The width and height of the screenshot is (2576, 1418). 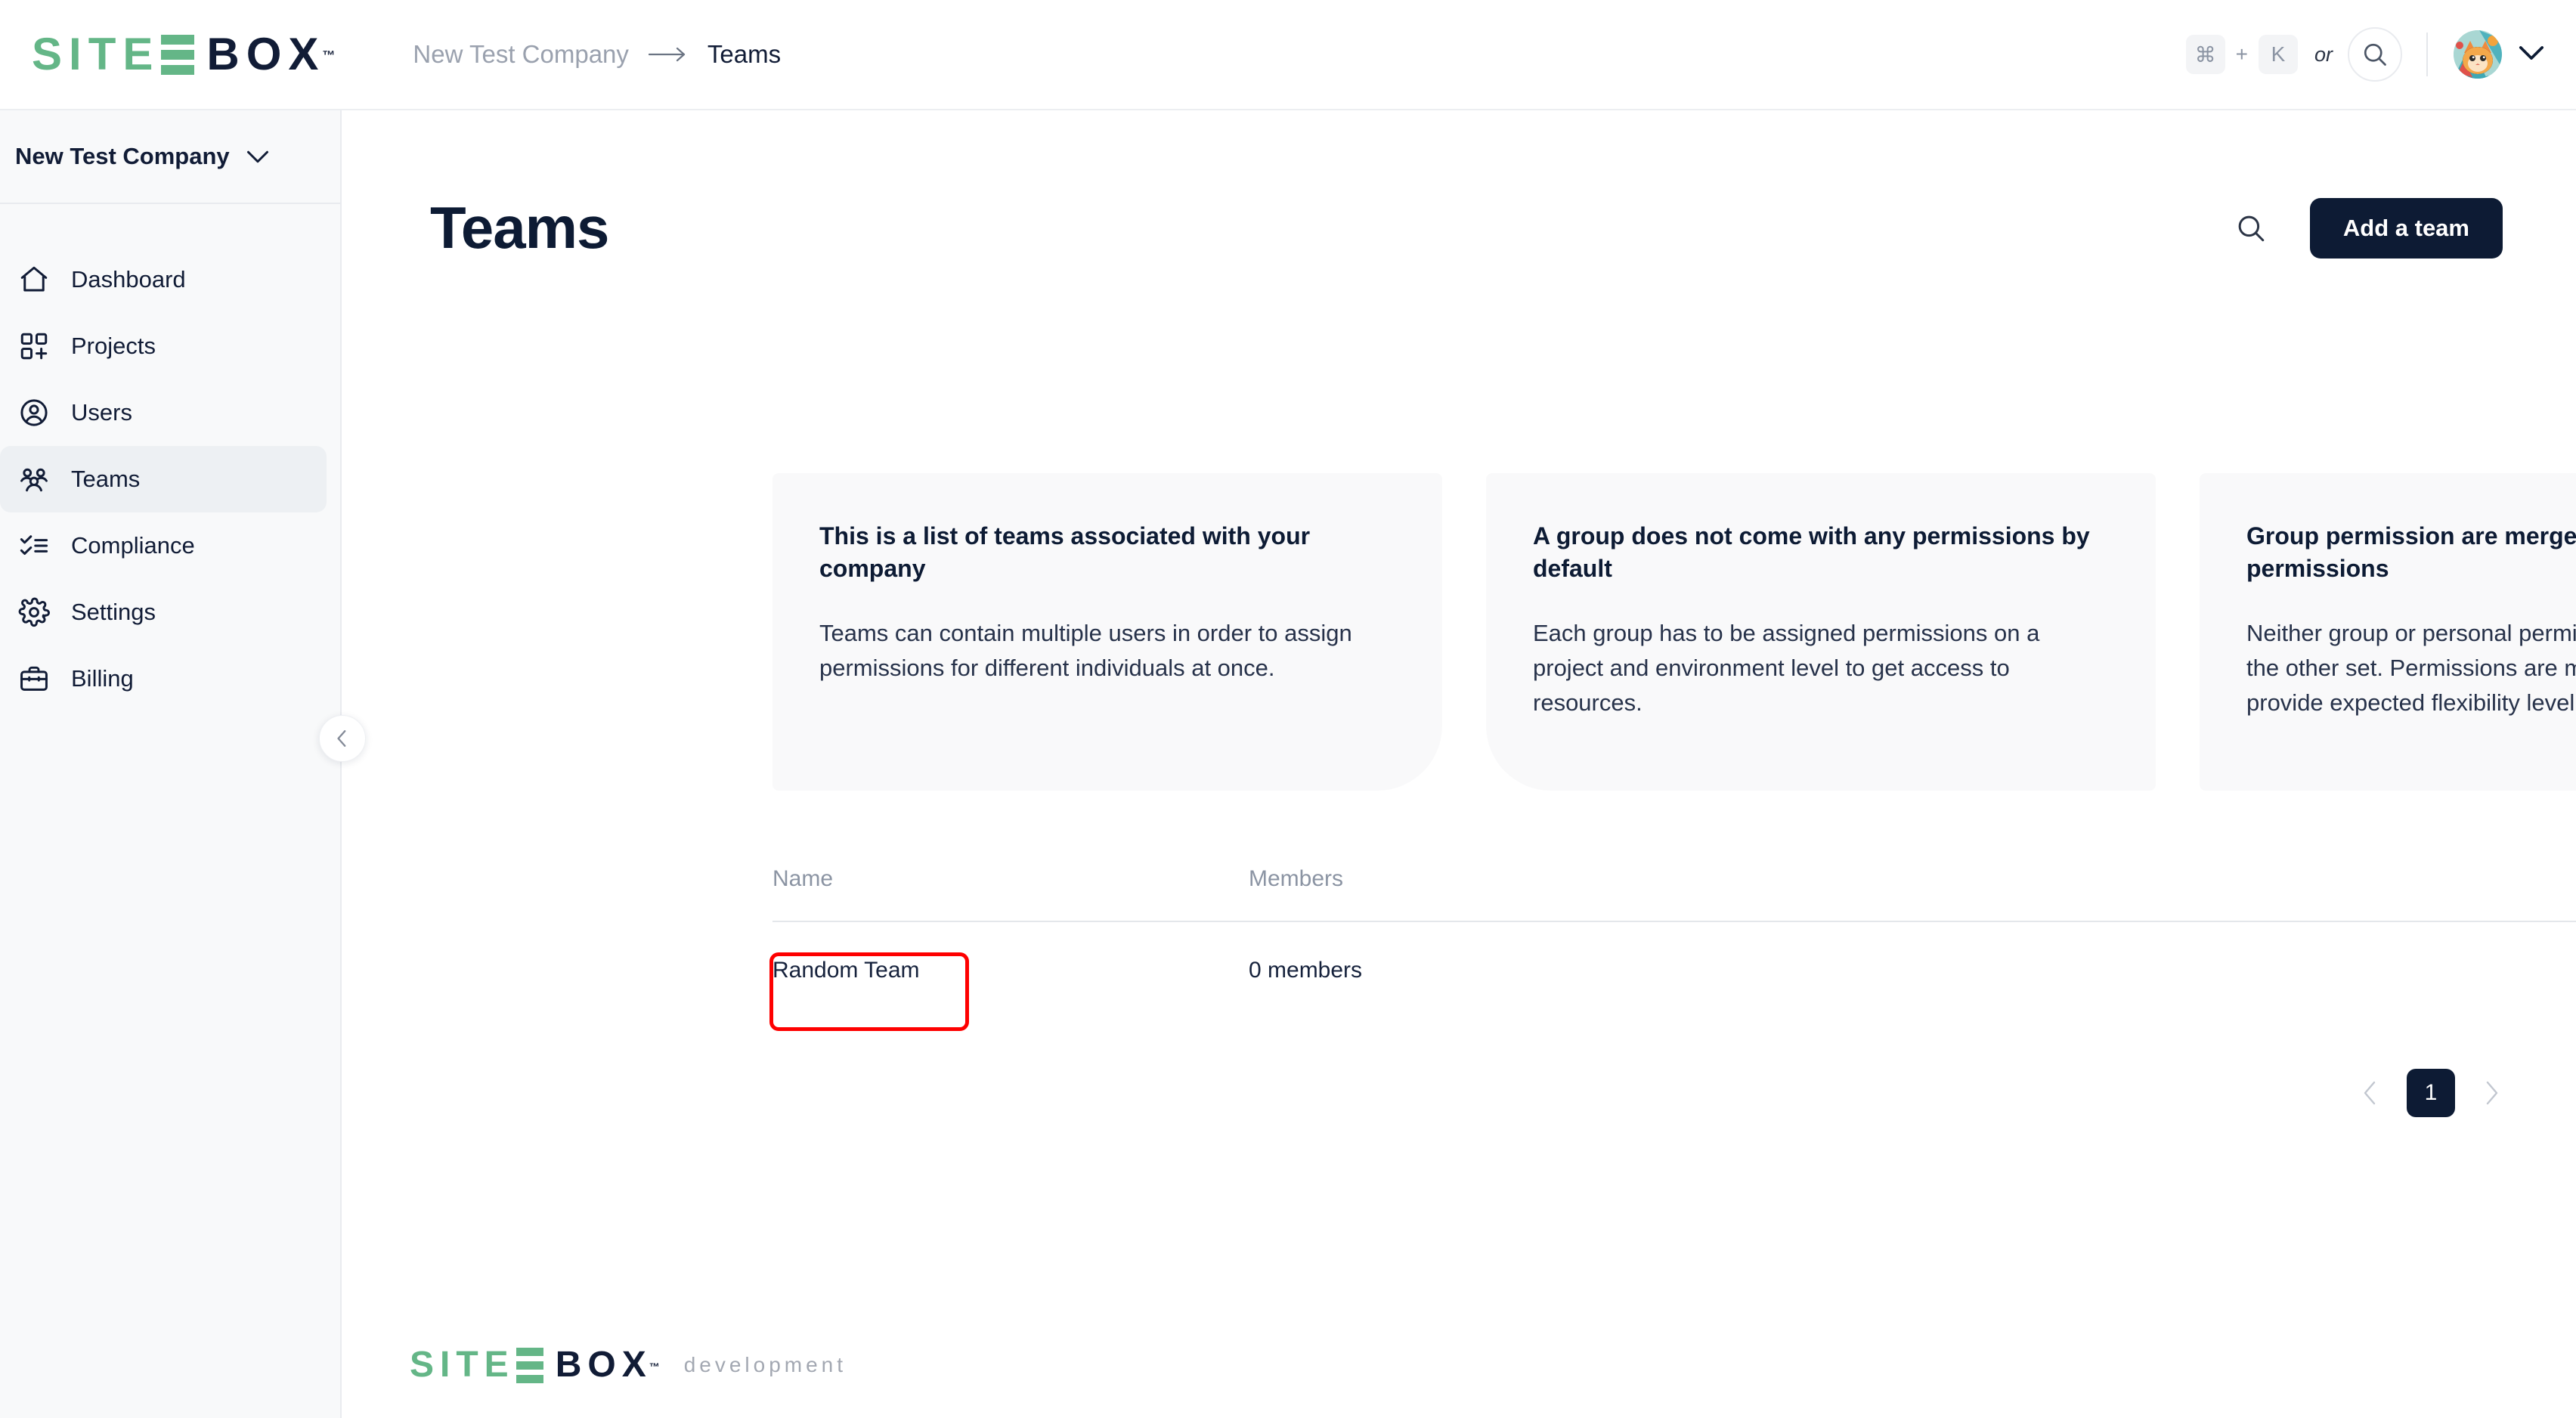 What do you see at coordinates (96, 54) in the screenshot?
I see `logo-text-site: SITE` at bounding box center [96, 54].